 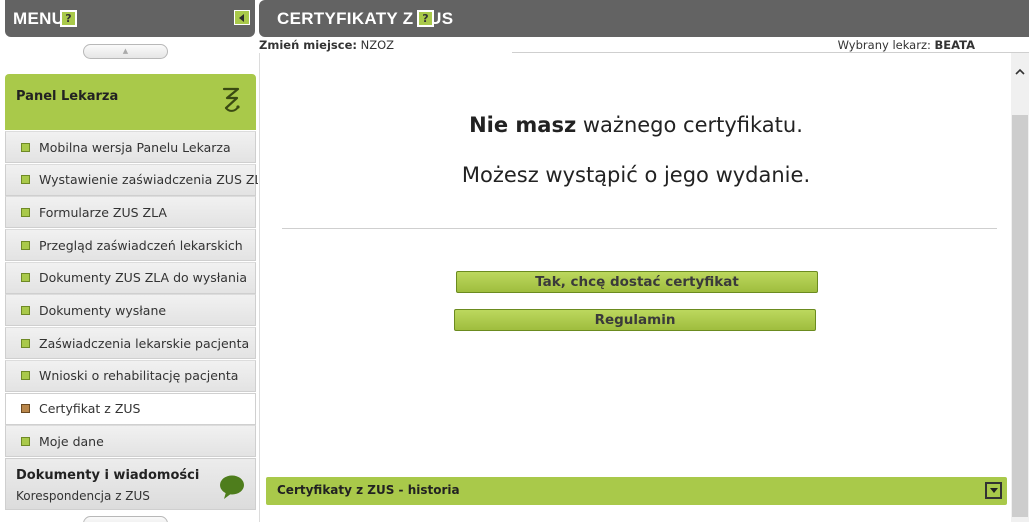 I want to click on collapse-sidebar-icon, so click(x=242, y=17).